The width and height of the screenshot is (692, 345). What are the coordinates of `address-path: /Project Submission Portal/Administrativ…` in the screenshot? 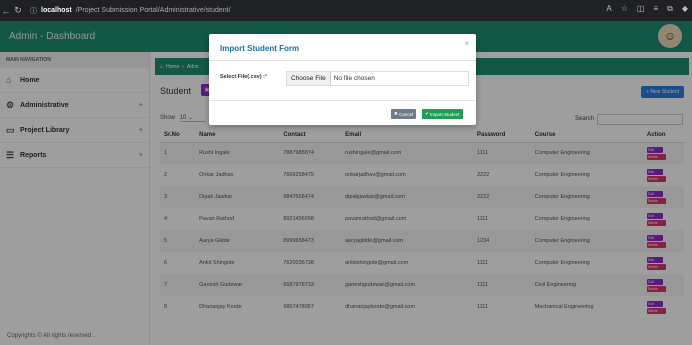 It's located at (153, 10).